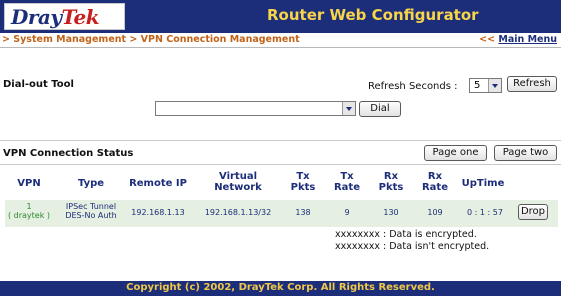 The width and height of the screenshot is (561, 296). I want to click on legend-encrypted: xxxxxxxx : Data is encrypted., so click(406, 234).